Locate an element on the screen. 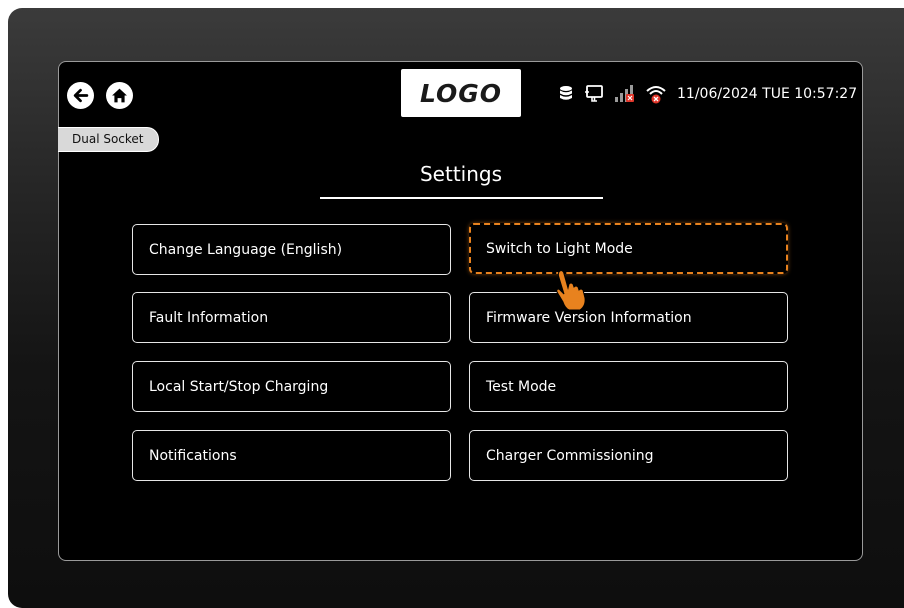 This screenshot has height=608, width=904. fault-information-button: Fault Information is located at coordinates (291, 317).